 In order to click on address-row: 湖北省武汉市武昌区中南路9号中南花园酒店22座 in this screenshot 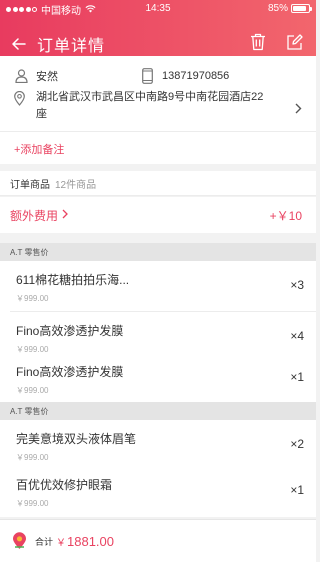, I will do `click(159, 109)`.